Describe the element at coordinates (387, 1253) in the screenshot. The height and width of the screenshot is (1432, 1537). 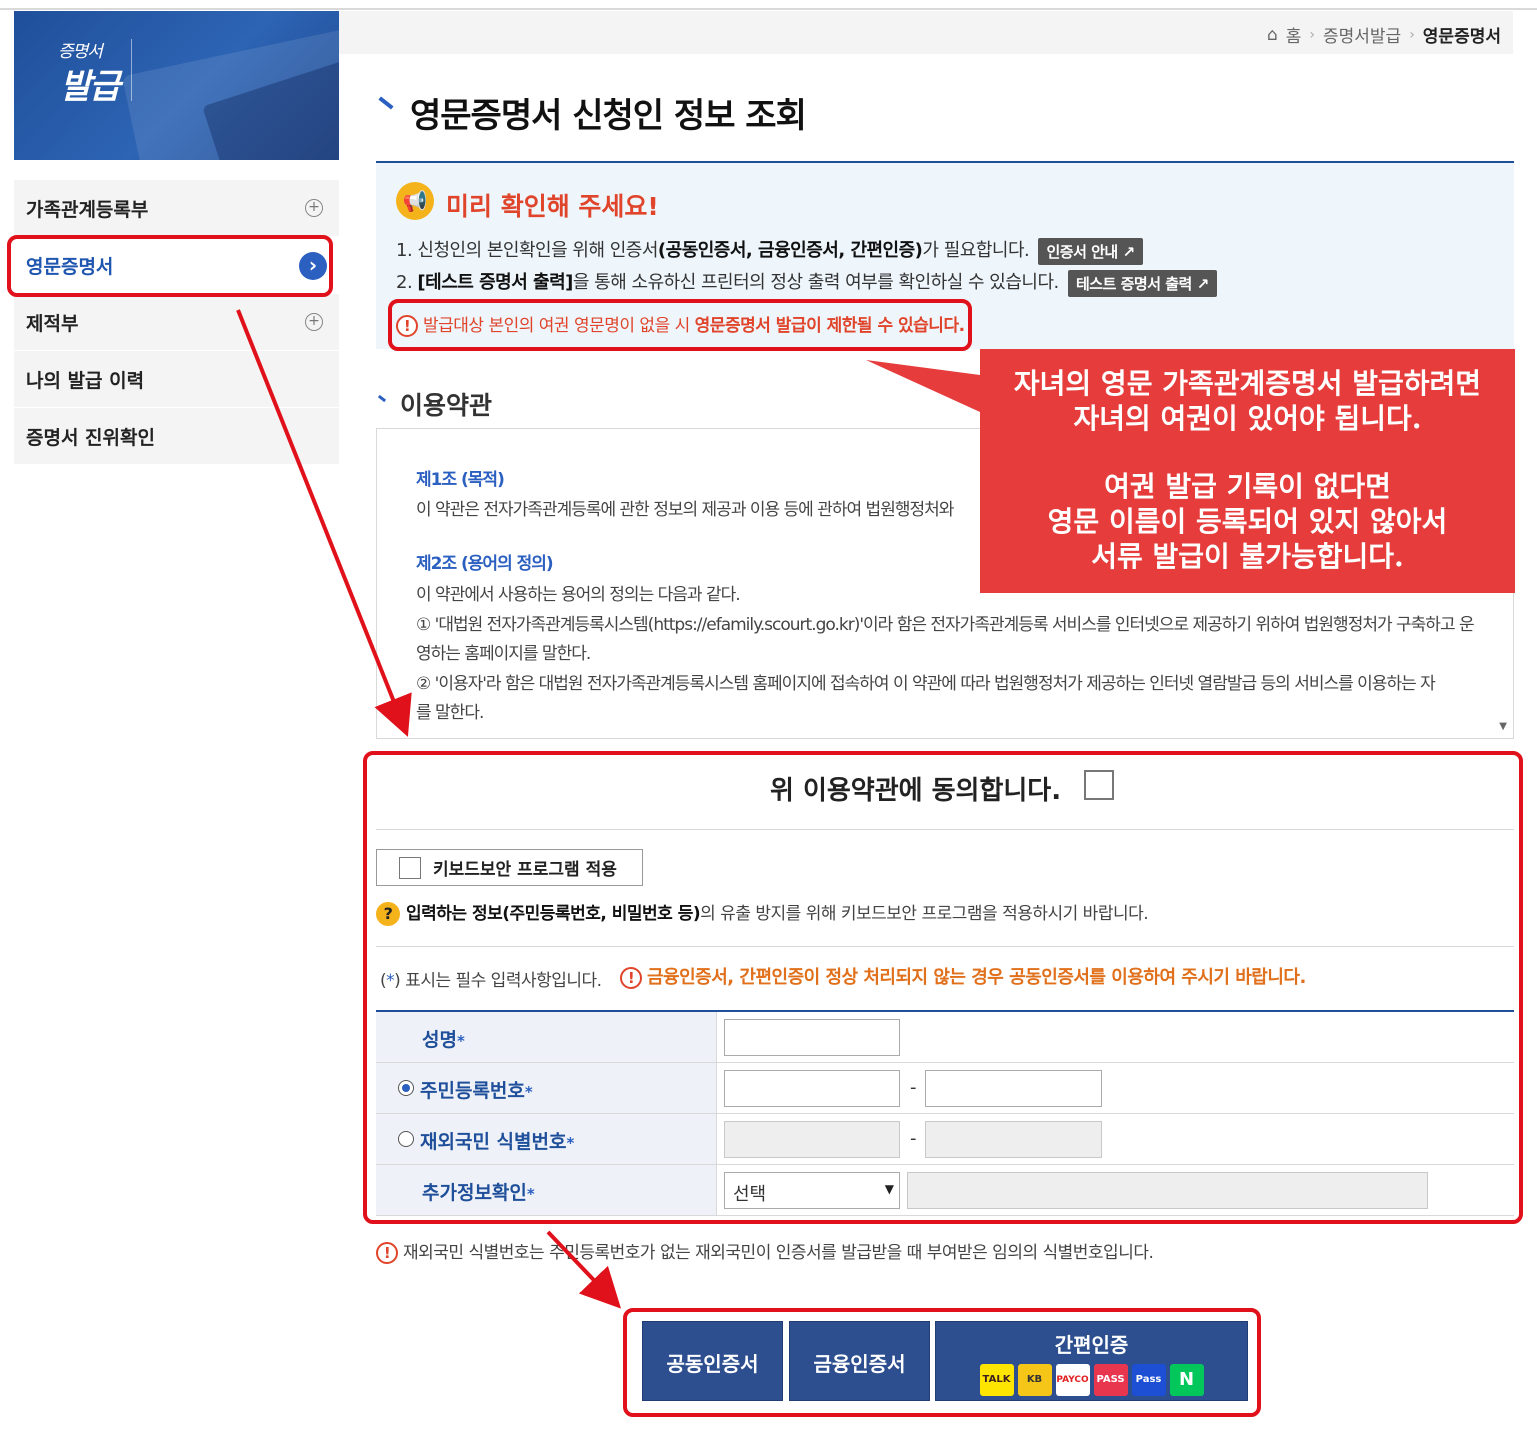
I see `exclamation-icon: !` at that location.